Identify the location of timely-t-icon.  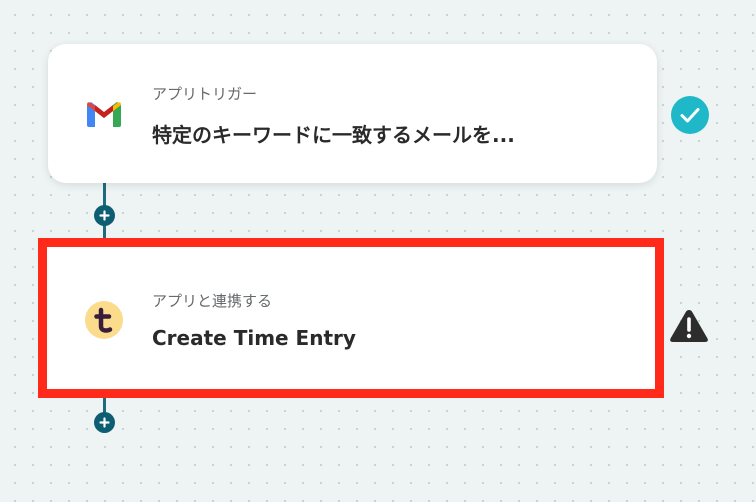
(104, 320).